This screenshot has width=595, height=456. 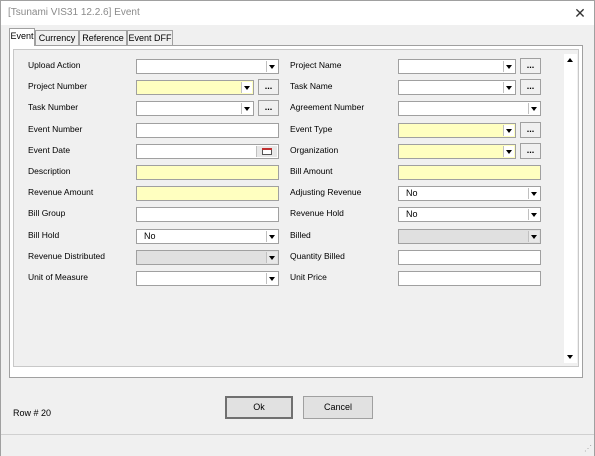 What do you see at coordinates (207, 193) in the screenshot?
I see `revenue-amount-field` at bounding box center [207, 193].